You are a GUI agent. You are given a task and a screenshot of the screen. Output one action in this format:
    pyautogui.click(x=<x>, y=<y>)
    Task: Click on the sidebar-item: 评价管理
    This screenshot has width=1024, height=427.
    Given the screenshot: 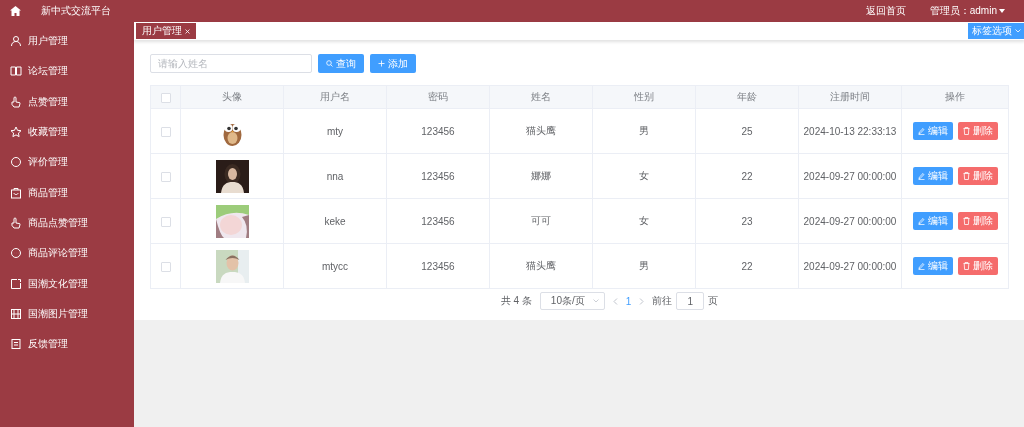 What is the action you would take?
    pyautogui.click(x=67, y=162)
    